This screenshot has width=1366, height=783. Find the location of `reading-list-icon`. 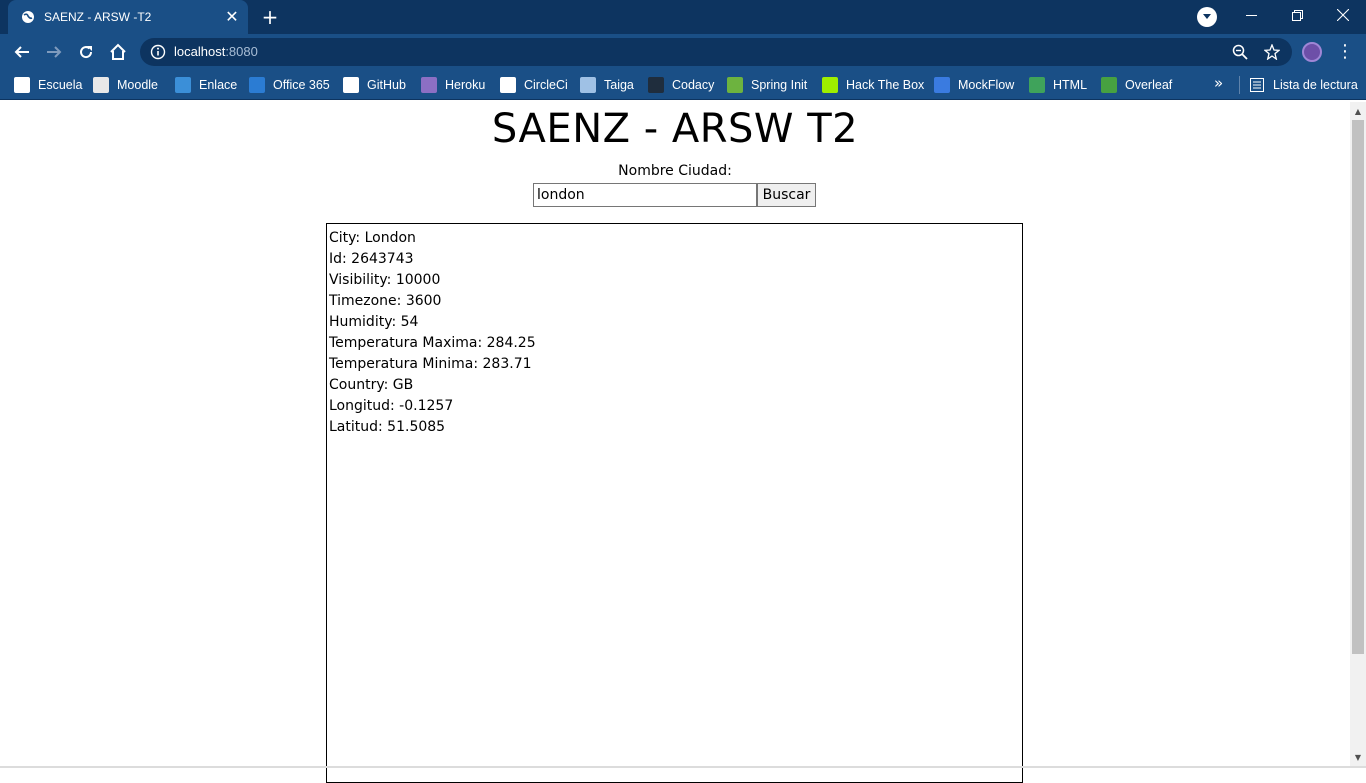

reading-list-icon is located at coordinates (1257, 85).